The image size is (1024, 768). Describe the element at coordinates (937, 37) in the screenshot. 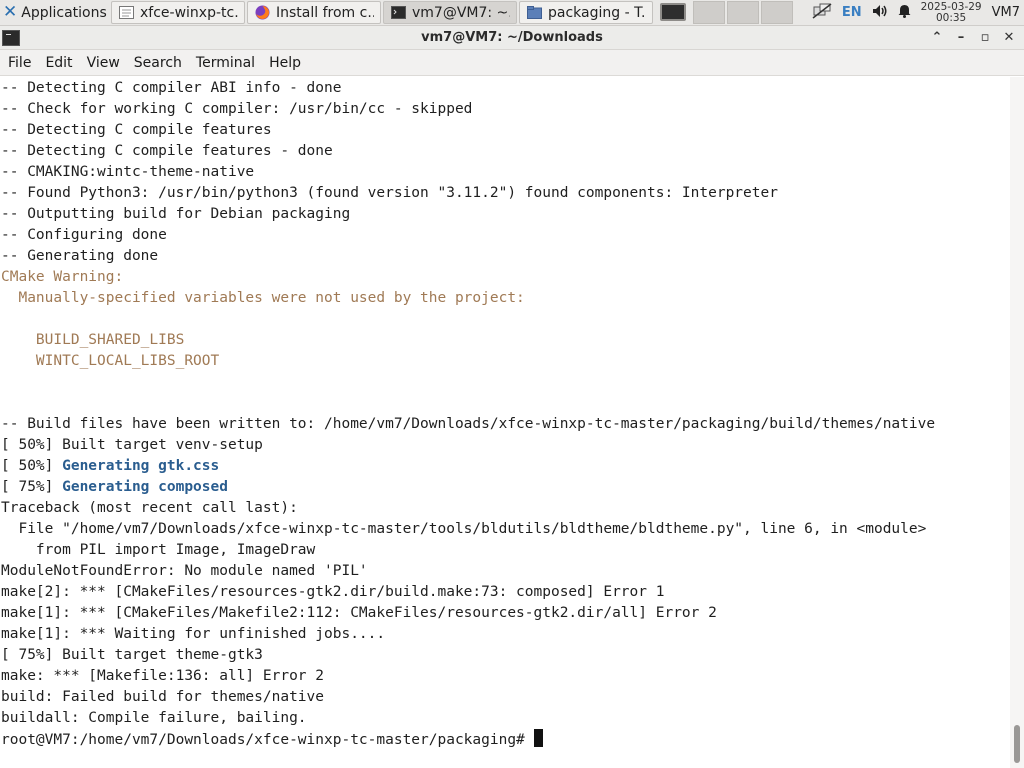

I see `shade-up-icon: ⌃` at that location.